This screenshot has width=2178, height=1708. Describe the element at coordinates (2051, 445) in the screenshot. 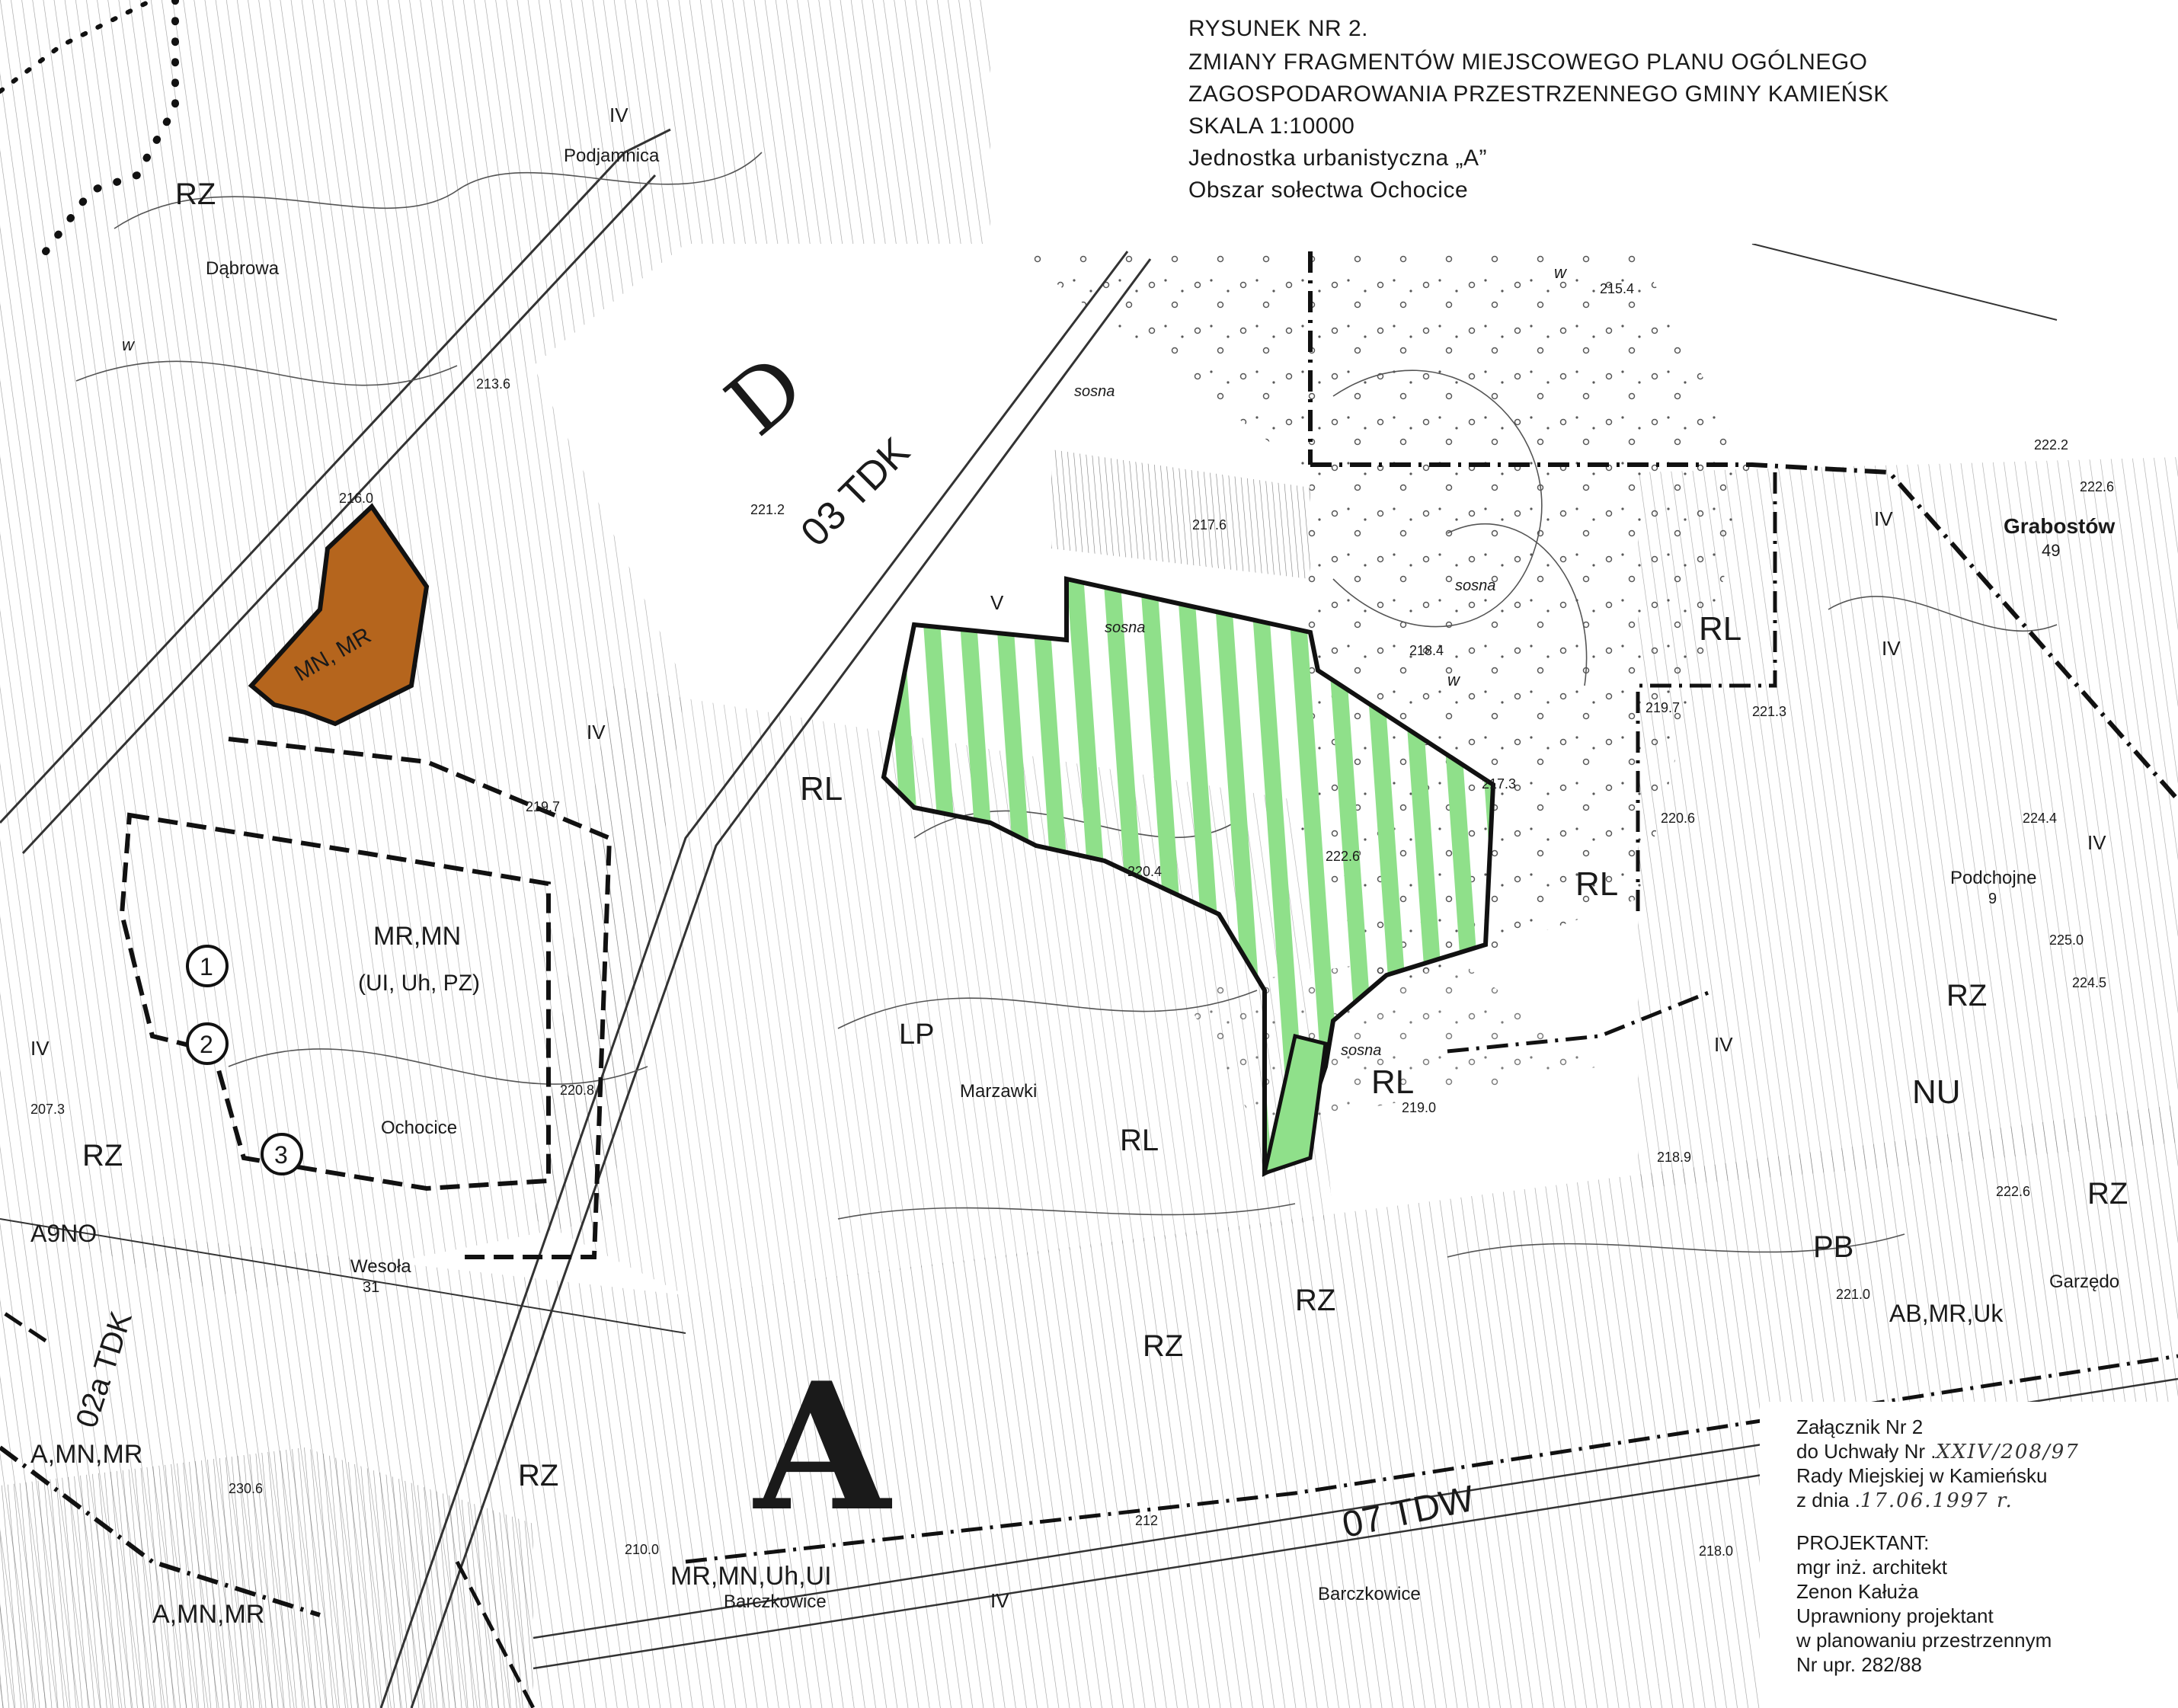

I see `spot-height: 222.2` at that location.